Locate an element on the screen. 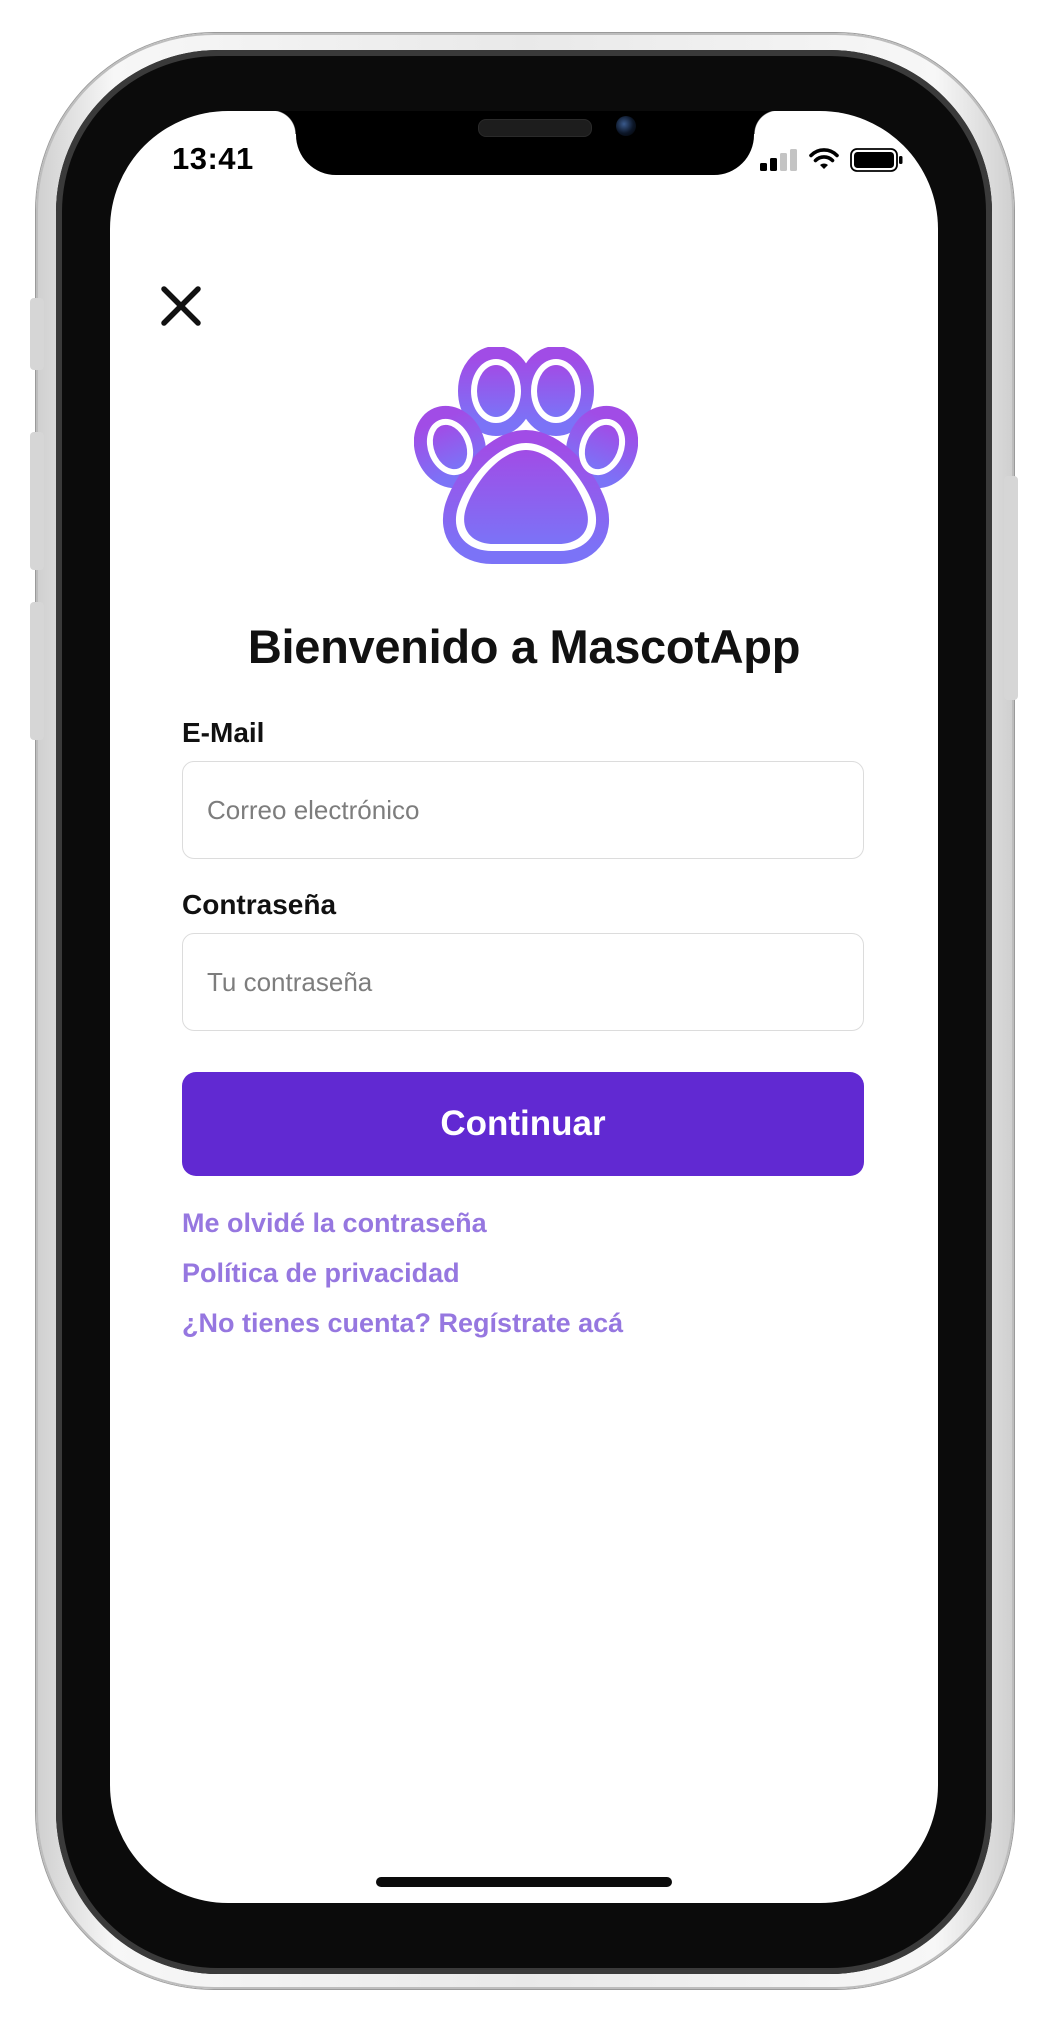 This screenshot has width=1048, height=2025. forgot-password-link: Me olvidé la contraseña is located at coordinates (334, 1223).